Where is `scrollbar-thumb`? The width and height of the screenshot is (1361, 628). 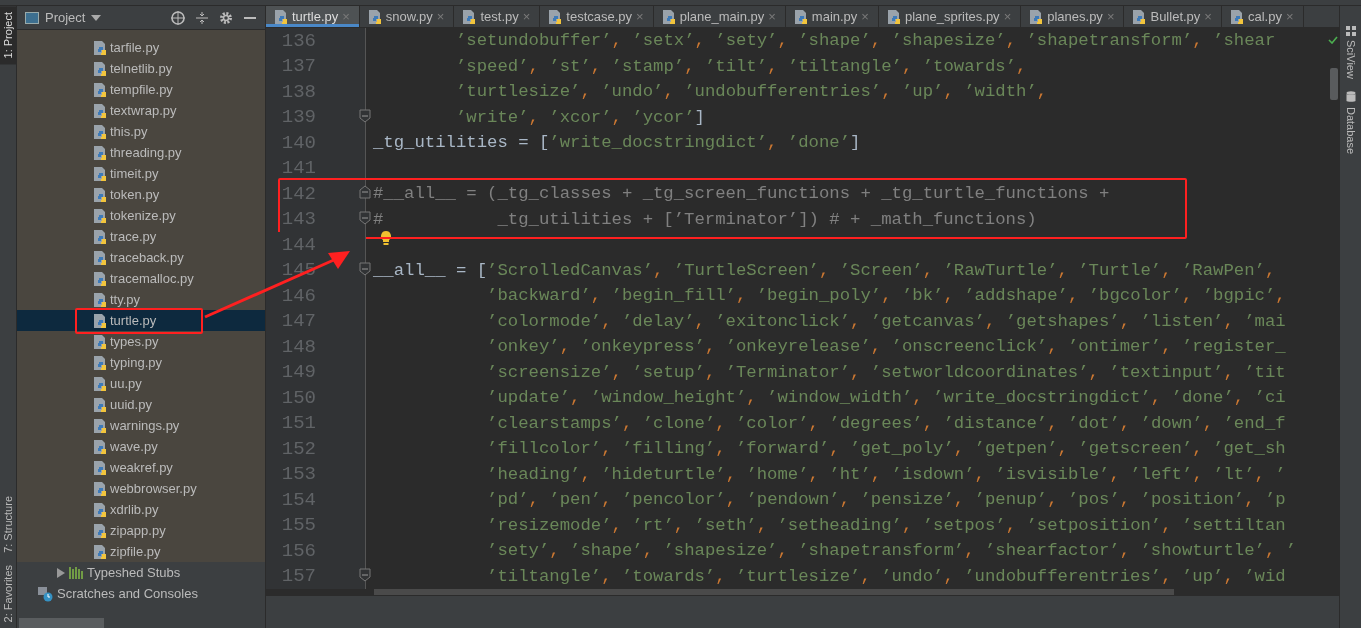 scrollbar-thumb is located at coordinates (1334, 84).